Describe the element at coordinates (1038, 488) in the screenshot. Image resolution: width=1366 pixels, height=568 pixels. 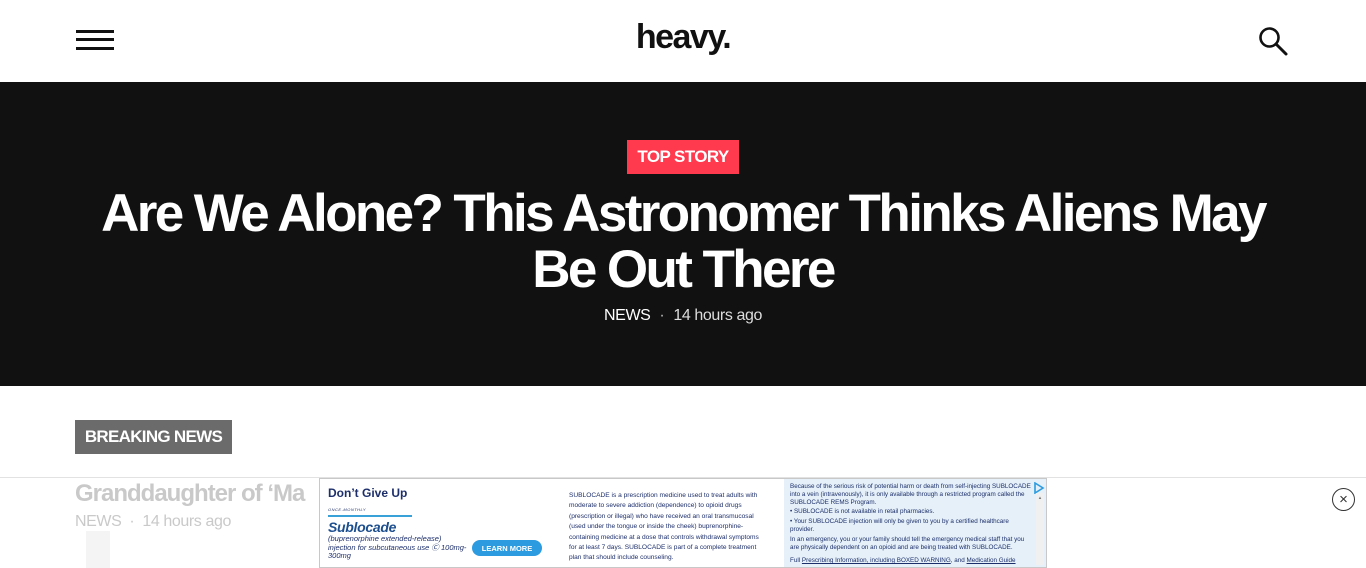
I see `adchoices-icon` at that location.